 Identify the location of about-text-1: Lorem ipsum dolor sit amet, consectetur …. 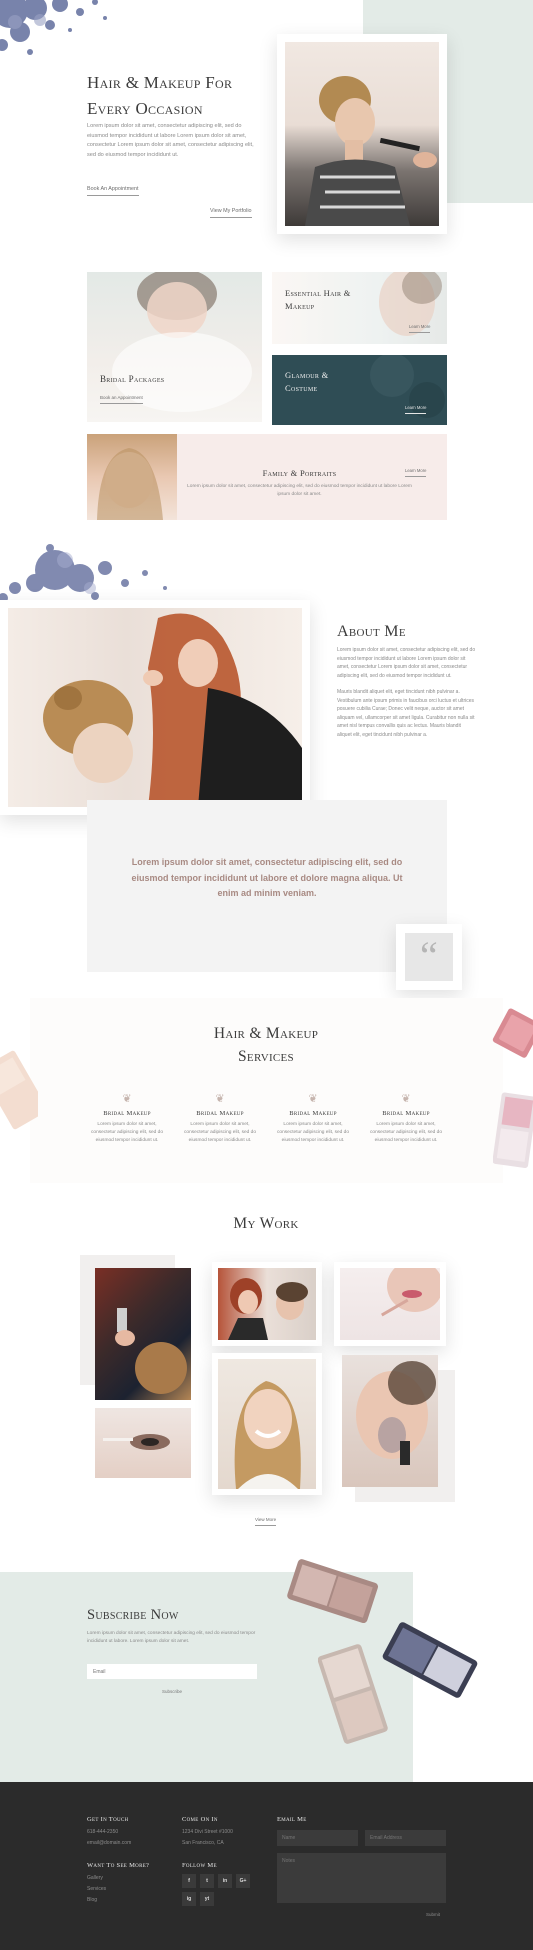
(406, 663).